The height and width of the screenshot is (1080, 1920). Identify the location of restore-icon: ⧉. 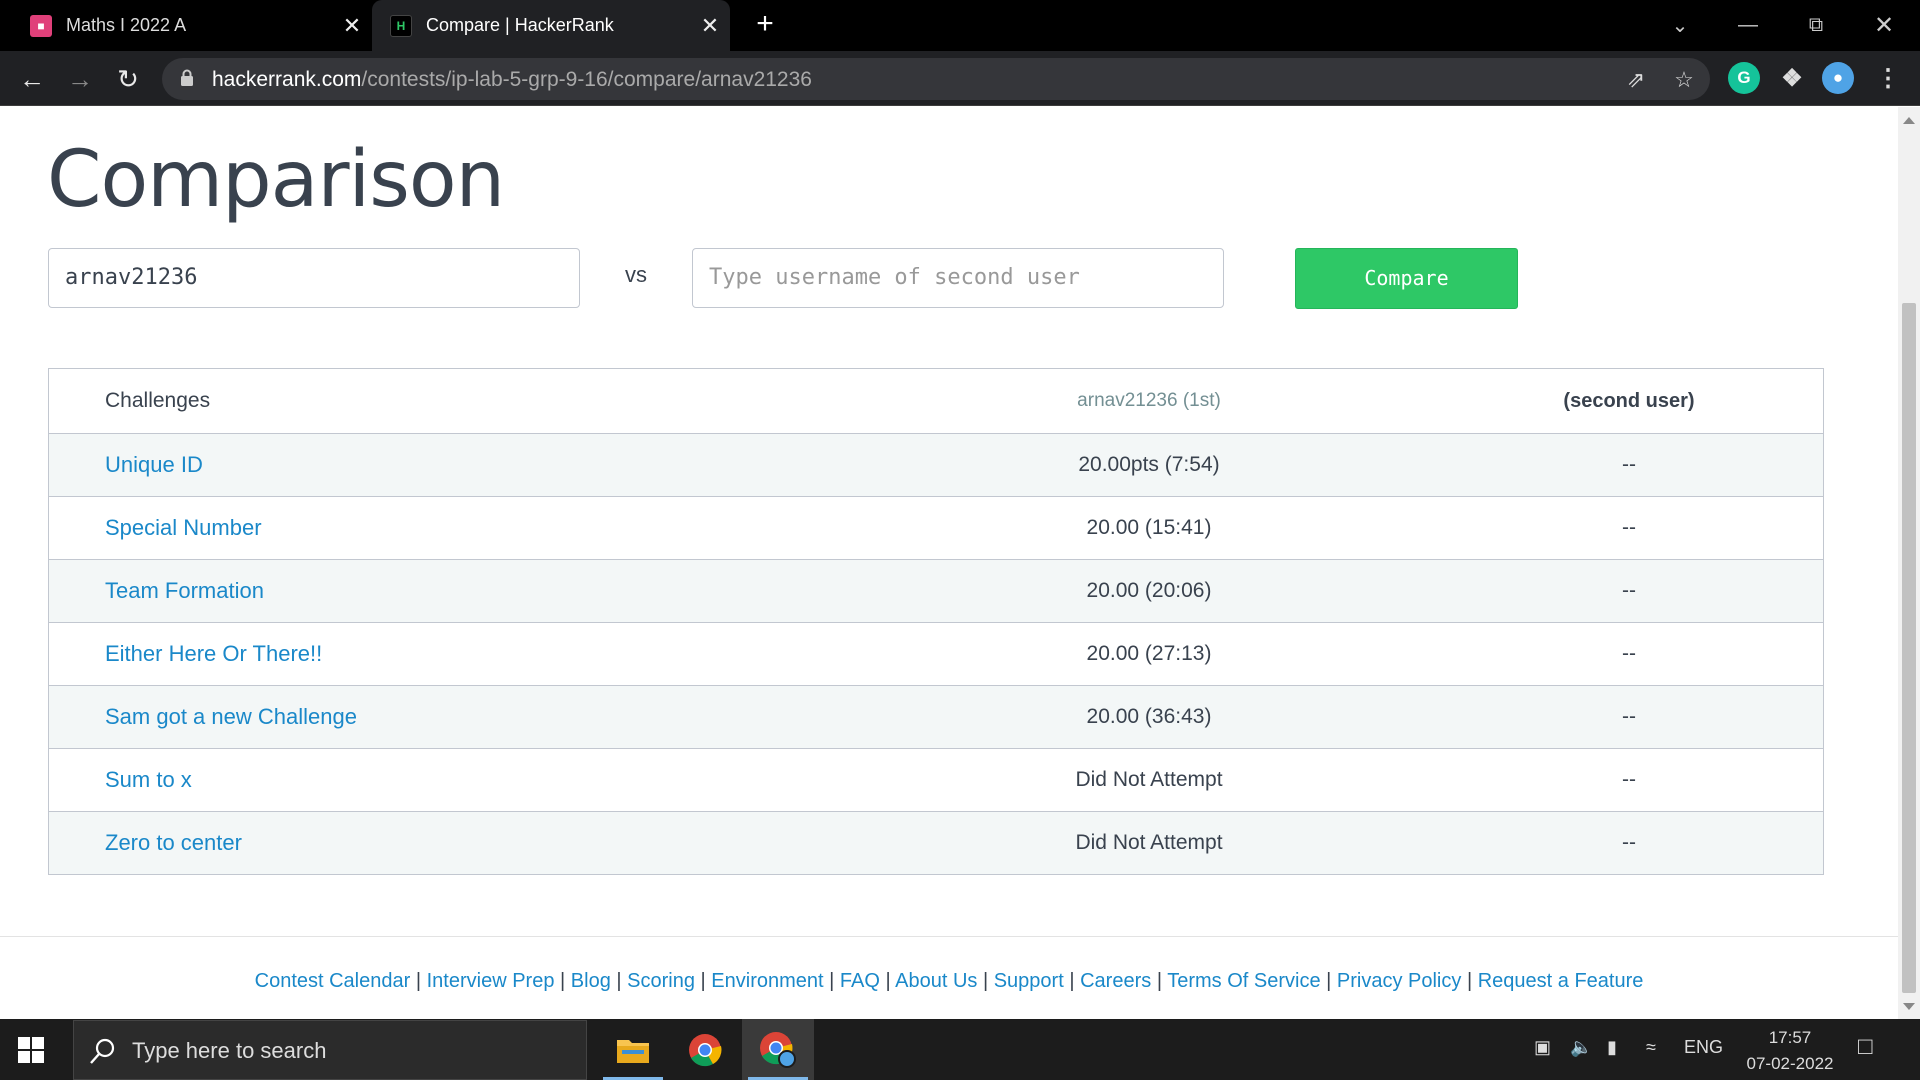
(1816, 25).